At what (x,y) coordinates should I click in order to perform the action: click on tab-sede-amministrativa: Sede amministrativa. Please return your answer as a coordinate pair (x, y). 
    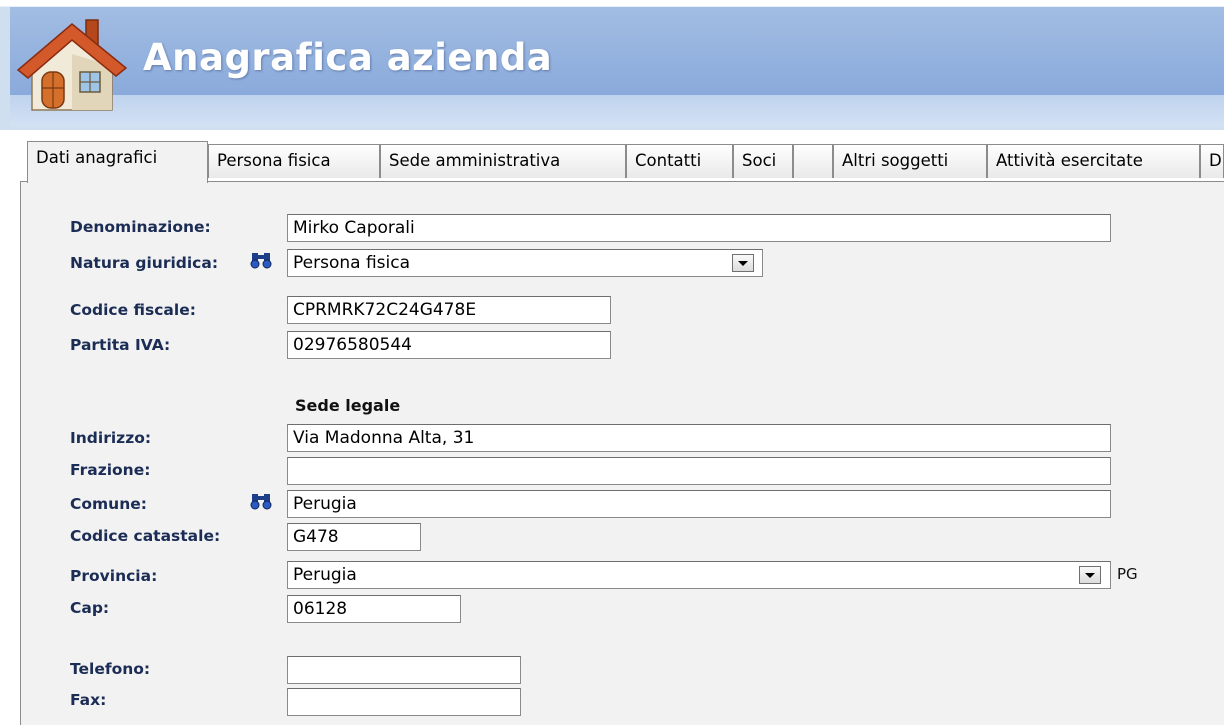
    Looking at the image, I should click on (503, 161).